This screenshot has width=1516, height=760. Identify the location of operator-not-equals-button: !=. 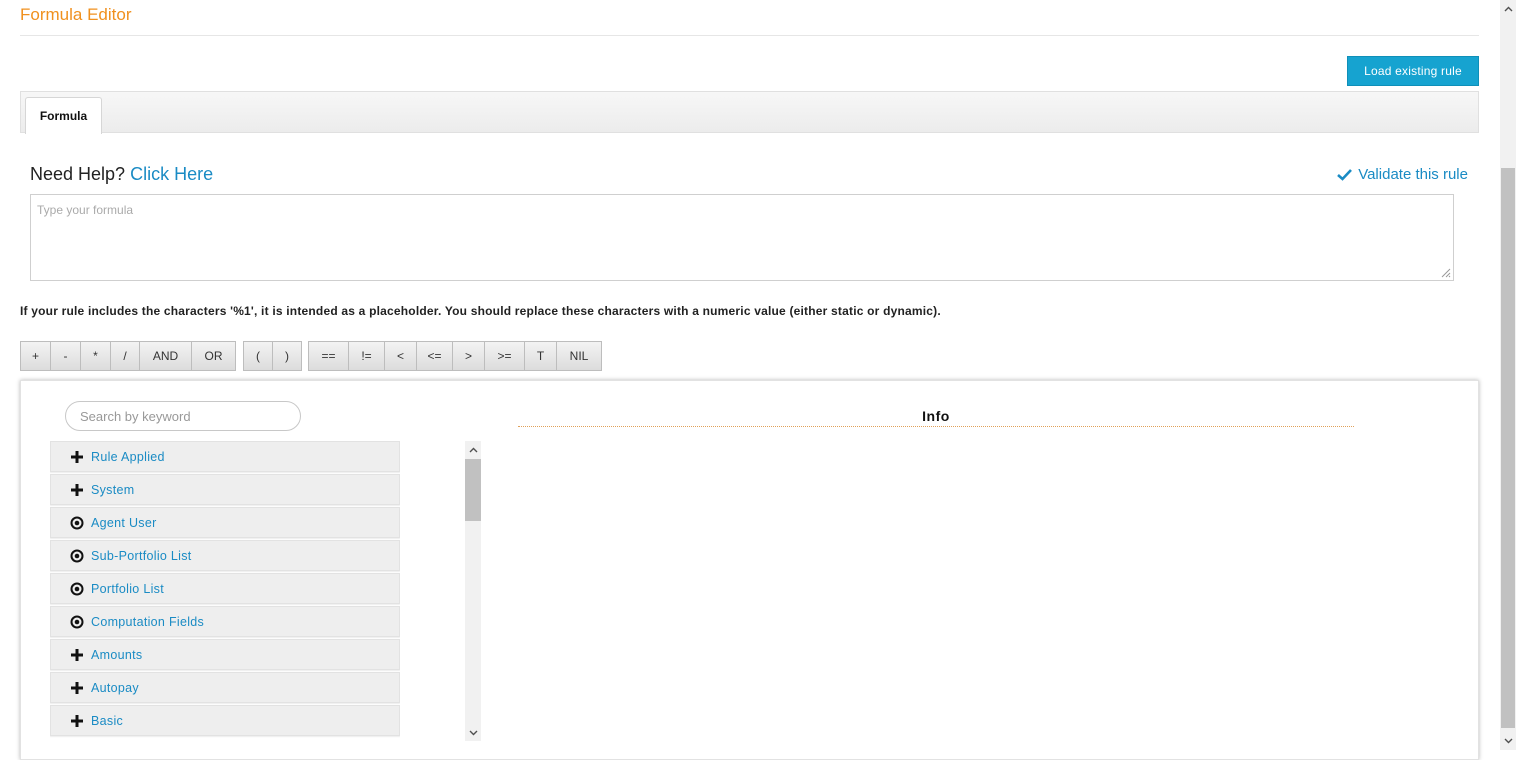
(366, 356).